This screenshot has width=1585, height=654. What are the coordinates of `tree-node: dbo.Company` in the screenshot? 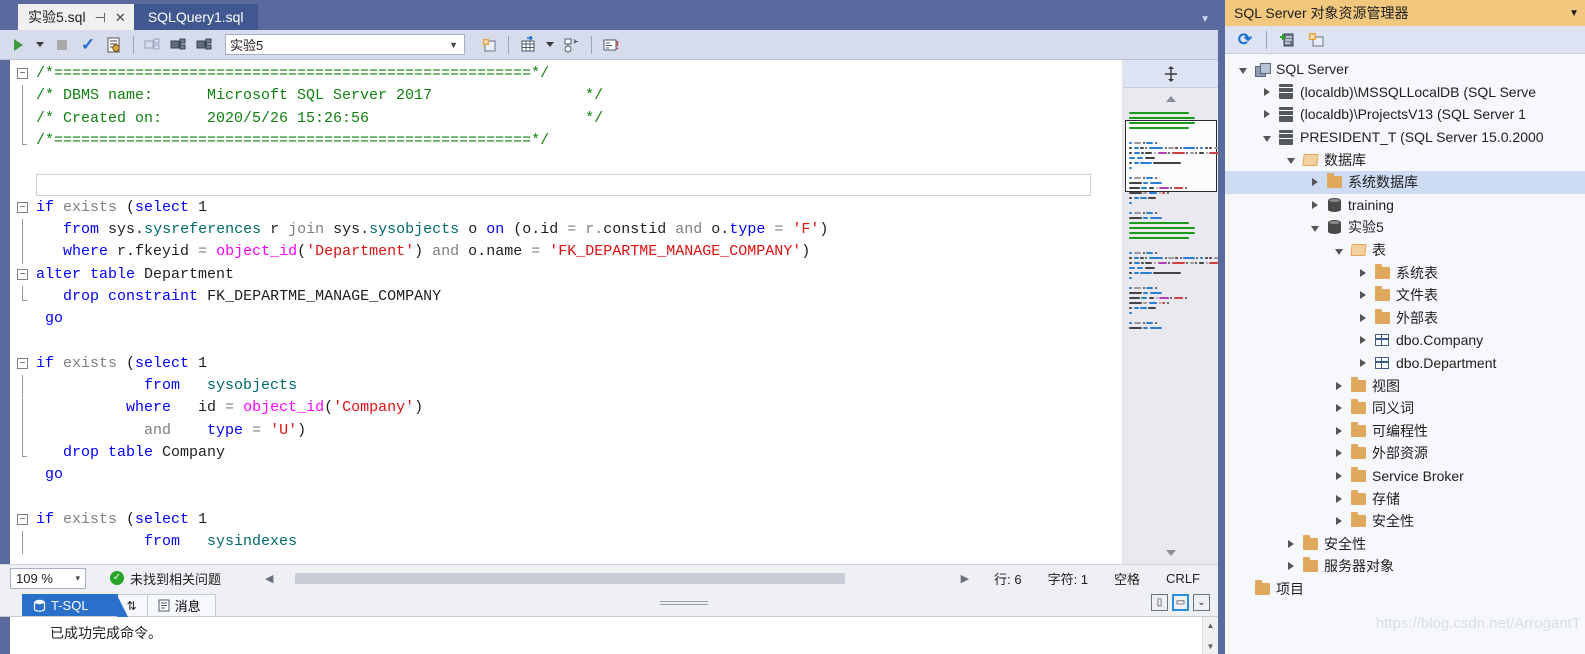 It's located at (1405, 340).